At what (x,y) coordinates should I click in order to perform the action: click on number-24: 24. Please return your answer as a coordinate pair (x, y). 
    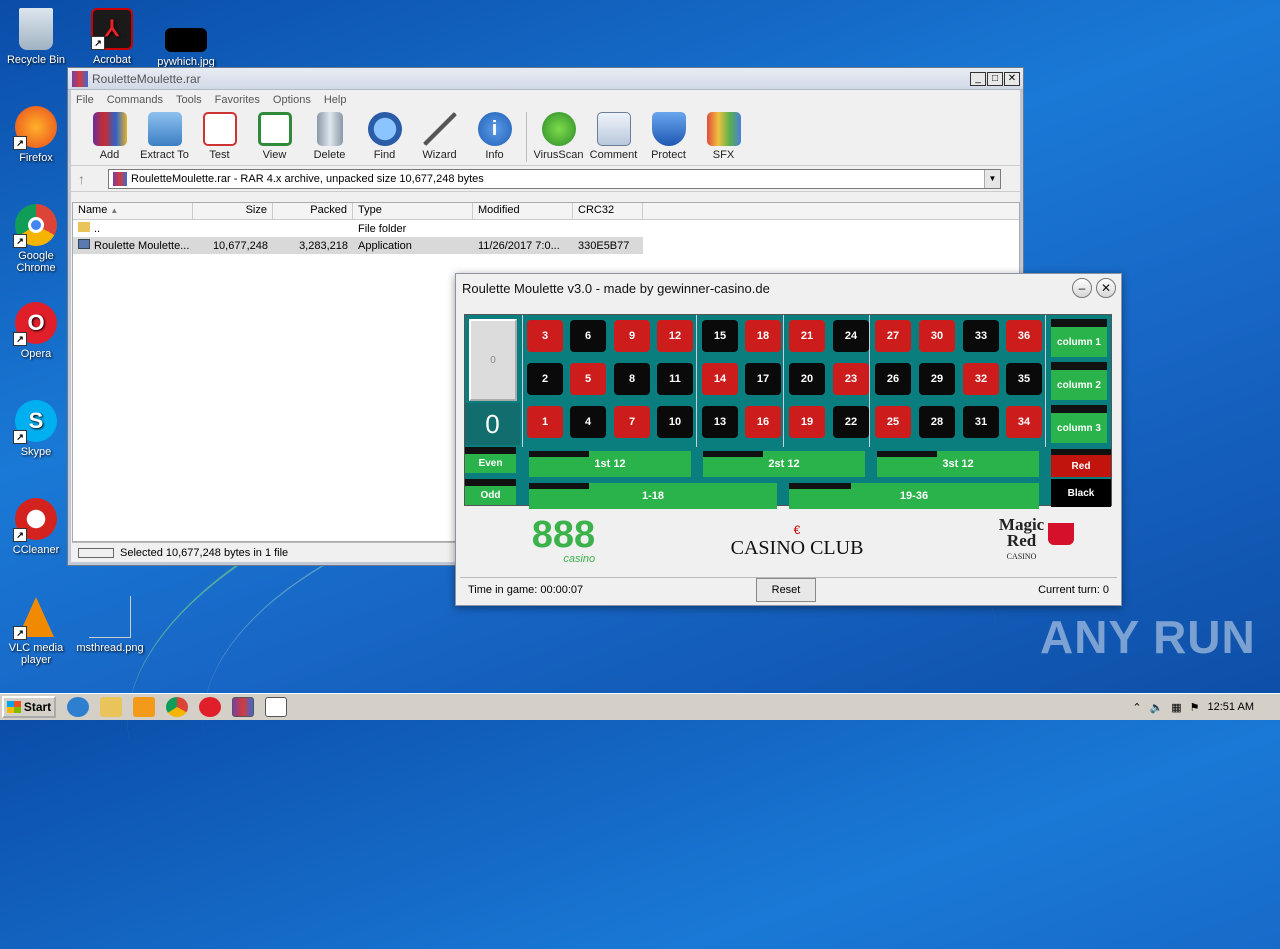
    Looking at the image, I should click on (851, 336).